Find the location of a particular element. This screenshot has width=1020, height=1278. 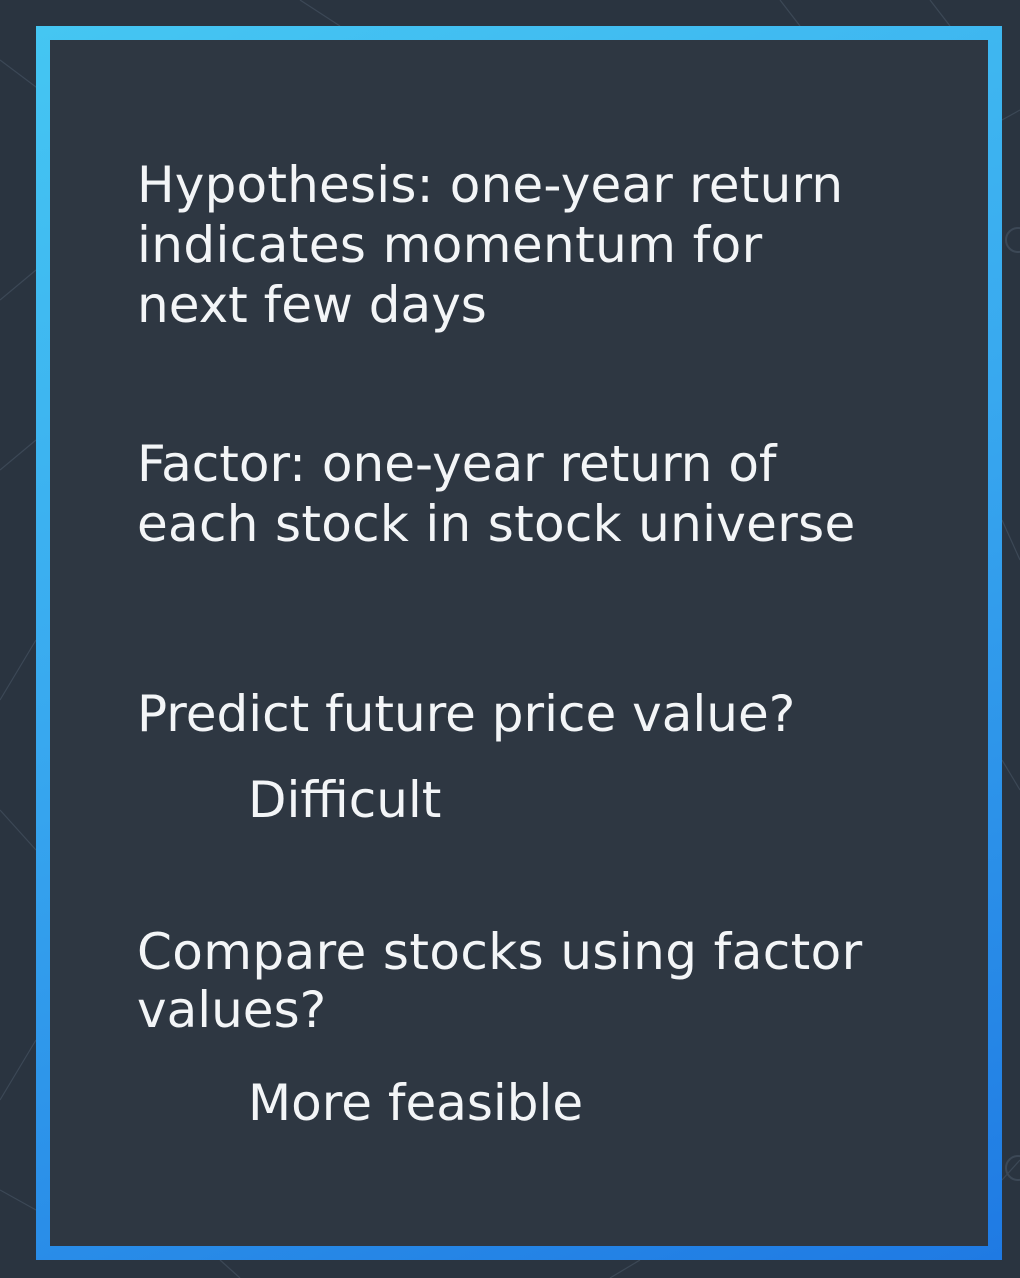

hypothesis-line-1: Hypothesis: one-year return is located at coordinates (490, 185).